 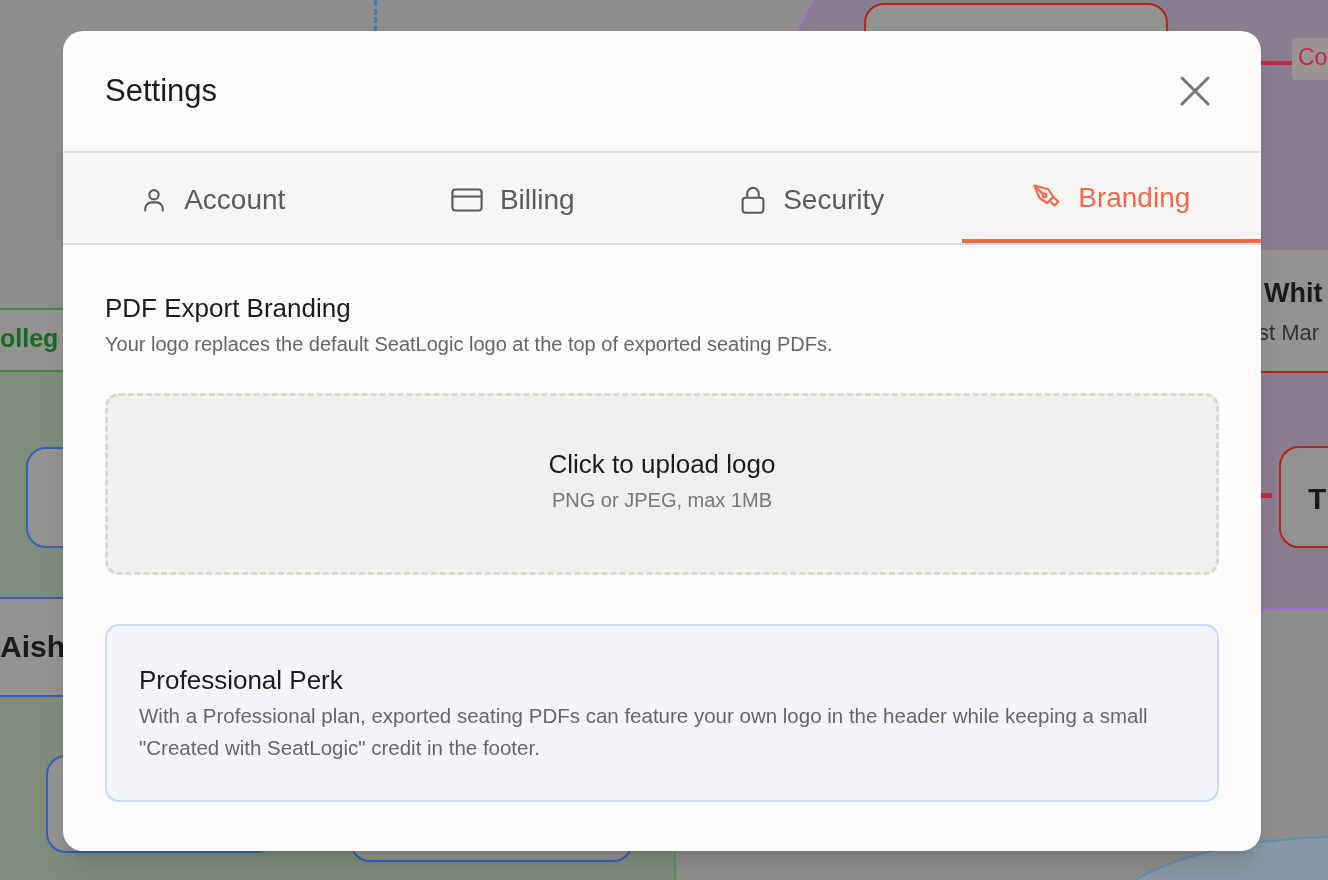 I want to click on settings-tab: Billing, so click(x=512, y=198).